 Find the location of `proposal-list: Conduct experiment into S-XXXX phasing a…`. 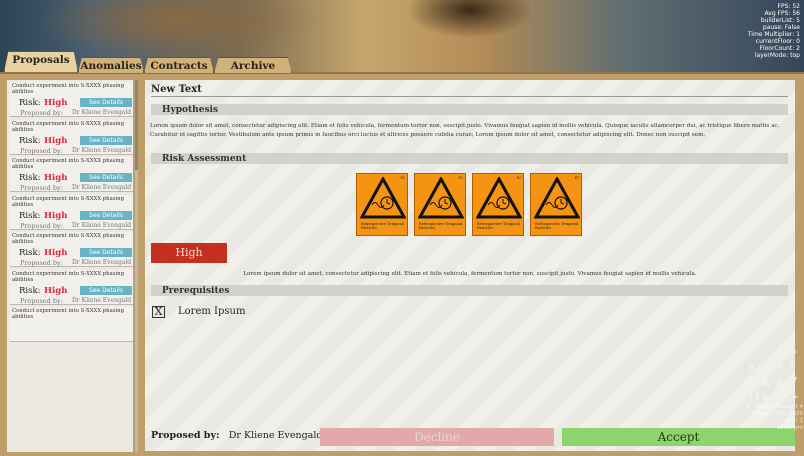

proposal-list: Conduct experiment into S-XXXX phasing a… is located at coordinates (70, 266).